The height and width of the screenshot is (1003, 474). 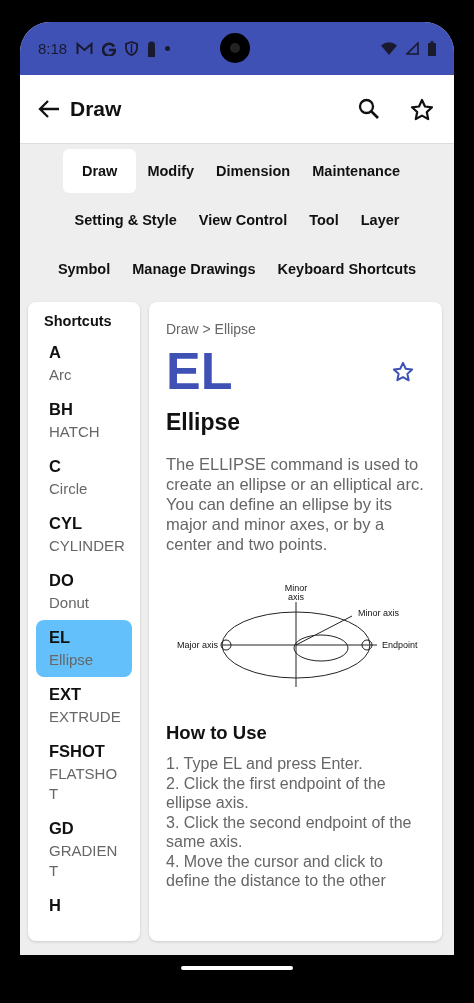 What do you see at coordinates (171, 171) in the screenshot?
I see `category-tab: Modify` at bounding box center [171, 171].